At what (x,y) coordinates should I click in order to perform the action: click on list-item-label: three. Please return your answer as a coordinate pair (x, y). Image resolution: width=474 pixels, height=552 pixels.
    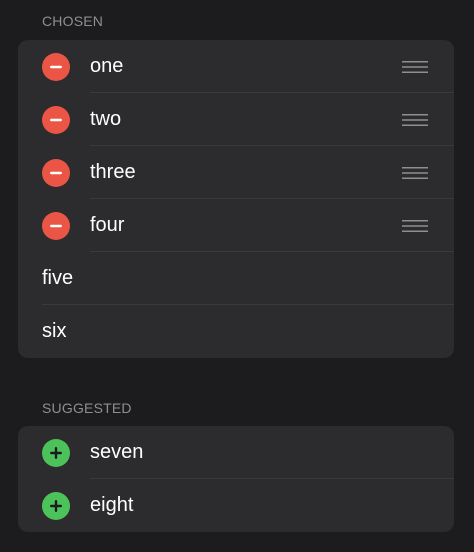
    Looking at the image, I should click on (113, 172).